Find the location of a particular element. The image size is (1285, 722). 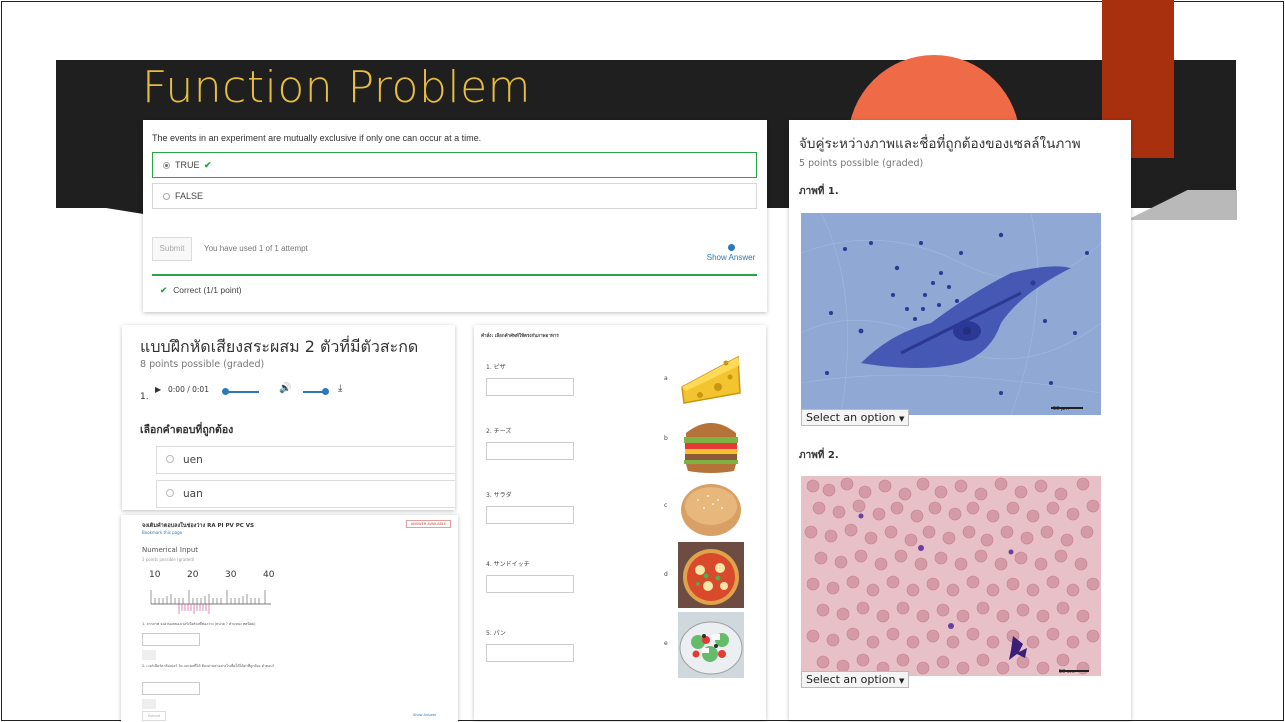

item-label: 4. サンドイッチ is located at coordinates (508, 564).